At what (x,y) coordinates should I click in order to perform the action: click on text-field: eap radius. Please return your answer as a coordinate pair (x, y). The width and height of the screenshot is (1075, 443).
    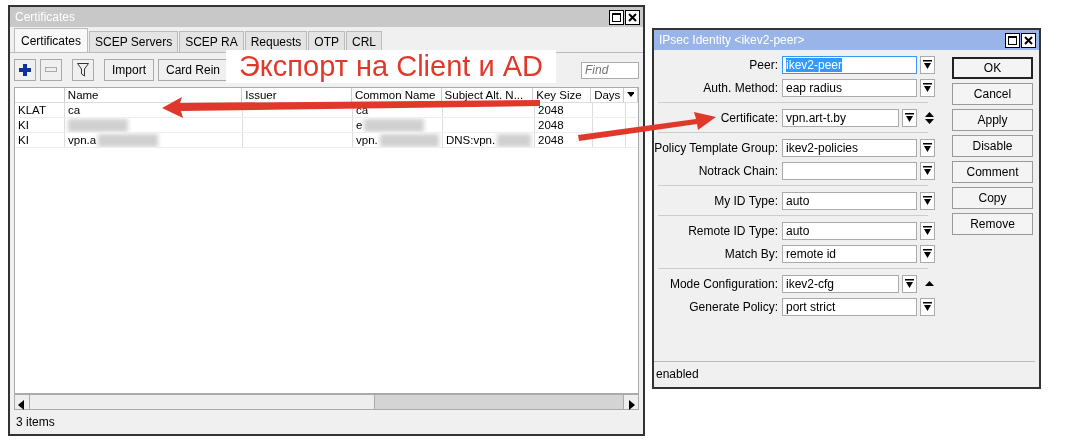
    Looking at the image, I should click on (849, 87).